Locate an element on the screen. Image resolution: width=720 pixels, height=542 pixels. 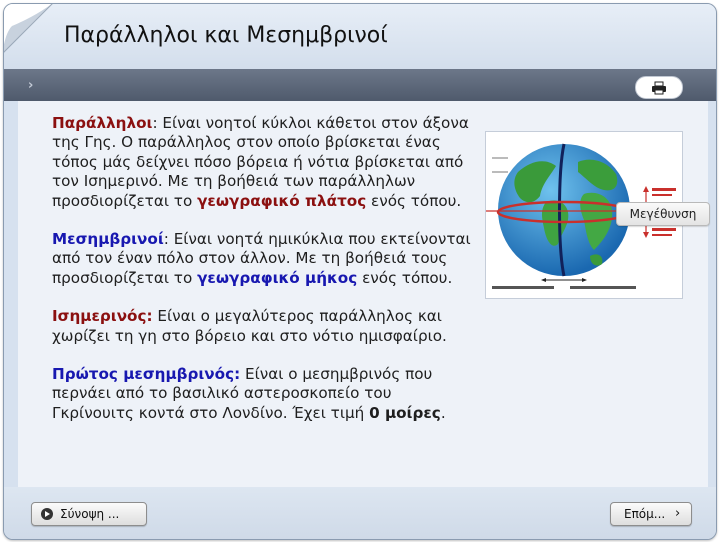
page-title: Παράλληλοι και Μεσημβρινοί is located at coordinates (226, 35).